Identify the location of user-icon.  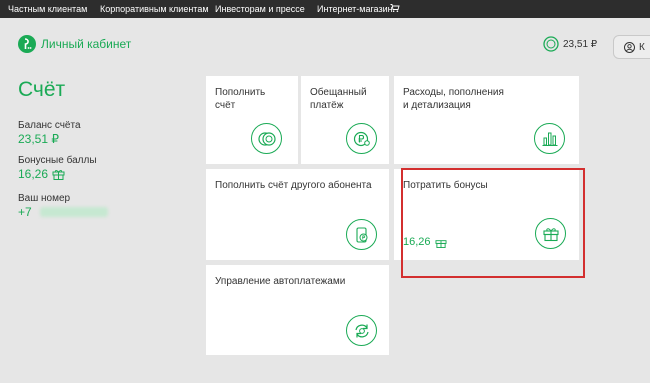
(629, 47).